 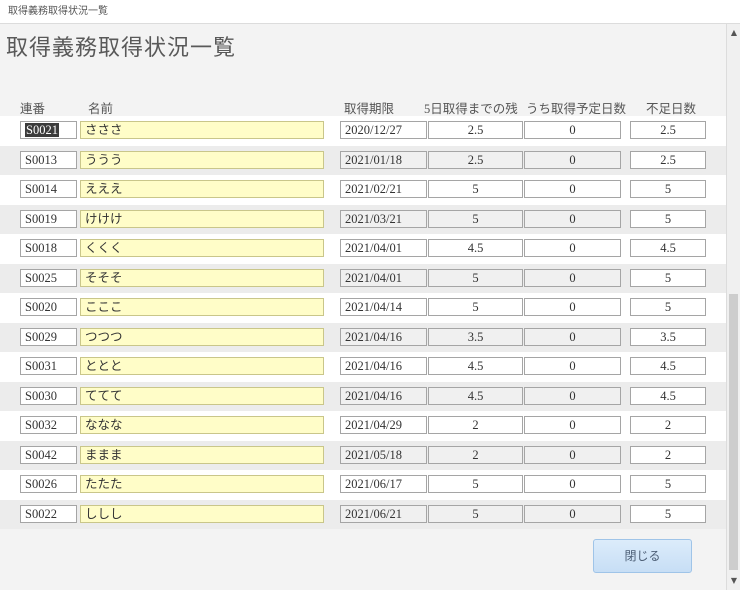 I want to click on deadline-field: 2021/06/17, so click(x=383, y=484).